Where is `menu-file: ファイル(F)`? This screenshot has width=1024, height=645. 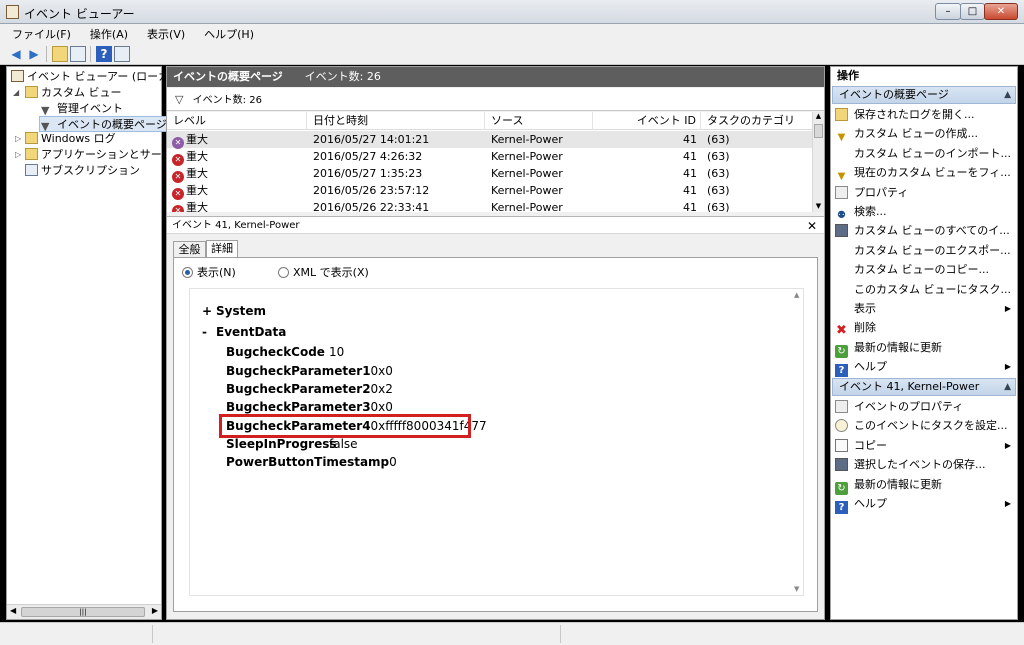 menu-file: ファイル(F) is located at coordinates (39, 33).